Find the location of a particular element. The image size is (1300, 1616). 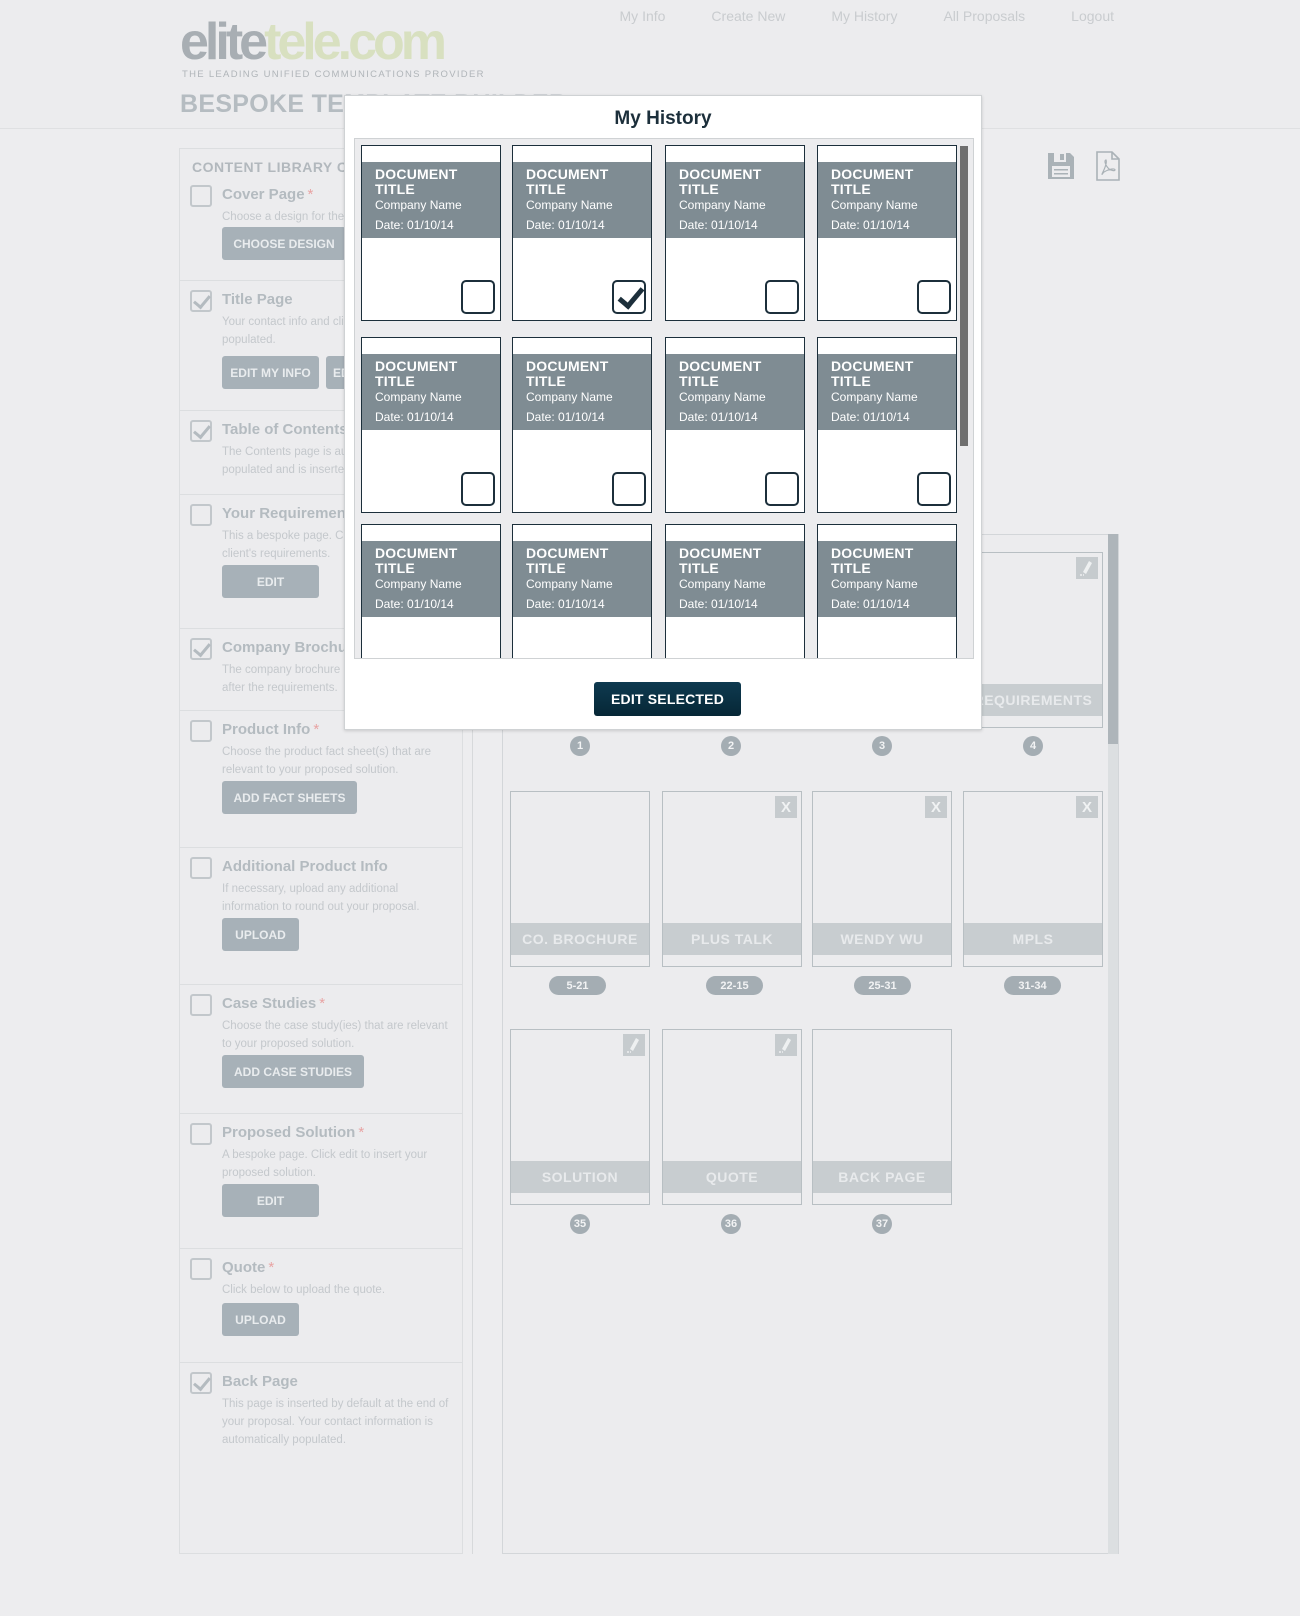

library-item-title: Additional Product Info is located at coordinates (305, 866).